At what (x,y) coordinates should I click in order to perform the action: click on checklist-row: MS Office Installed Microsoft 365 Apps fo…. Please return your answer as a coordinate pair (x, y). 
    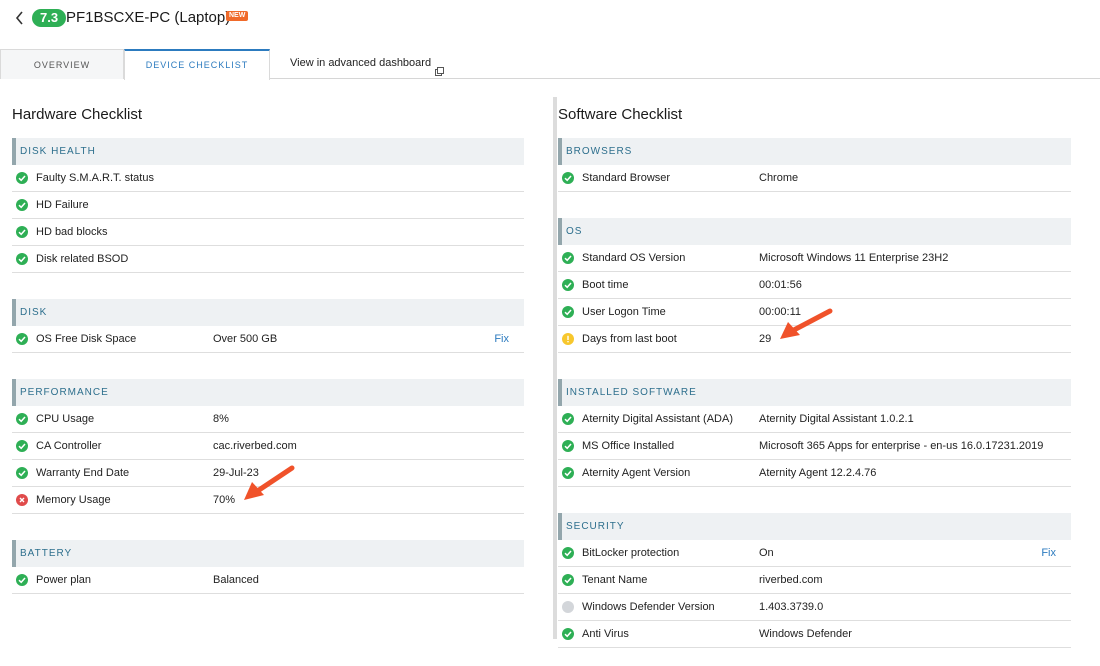
    Looking at the image, I should click on (814, 446).